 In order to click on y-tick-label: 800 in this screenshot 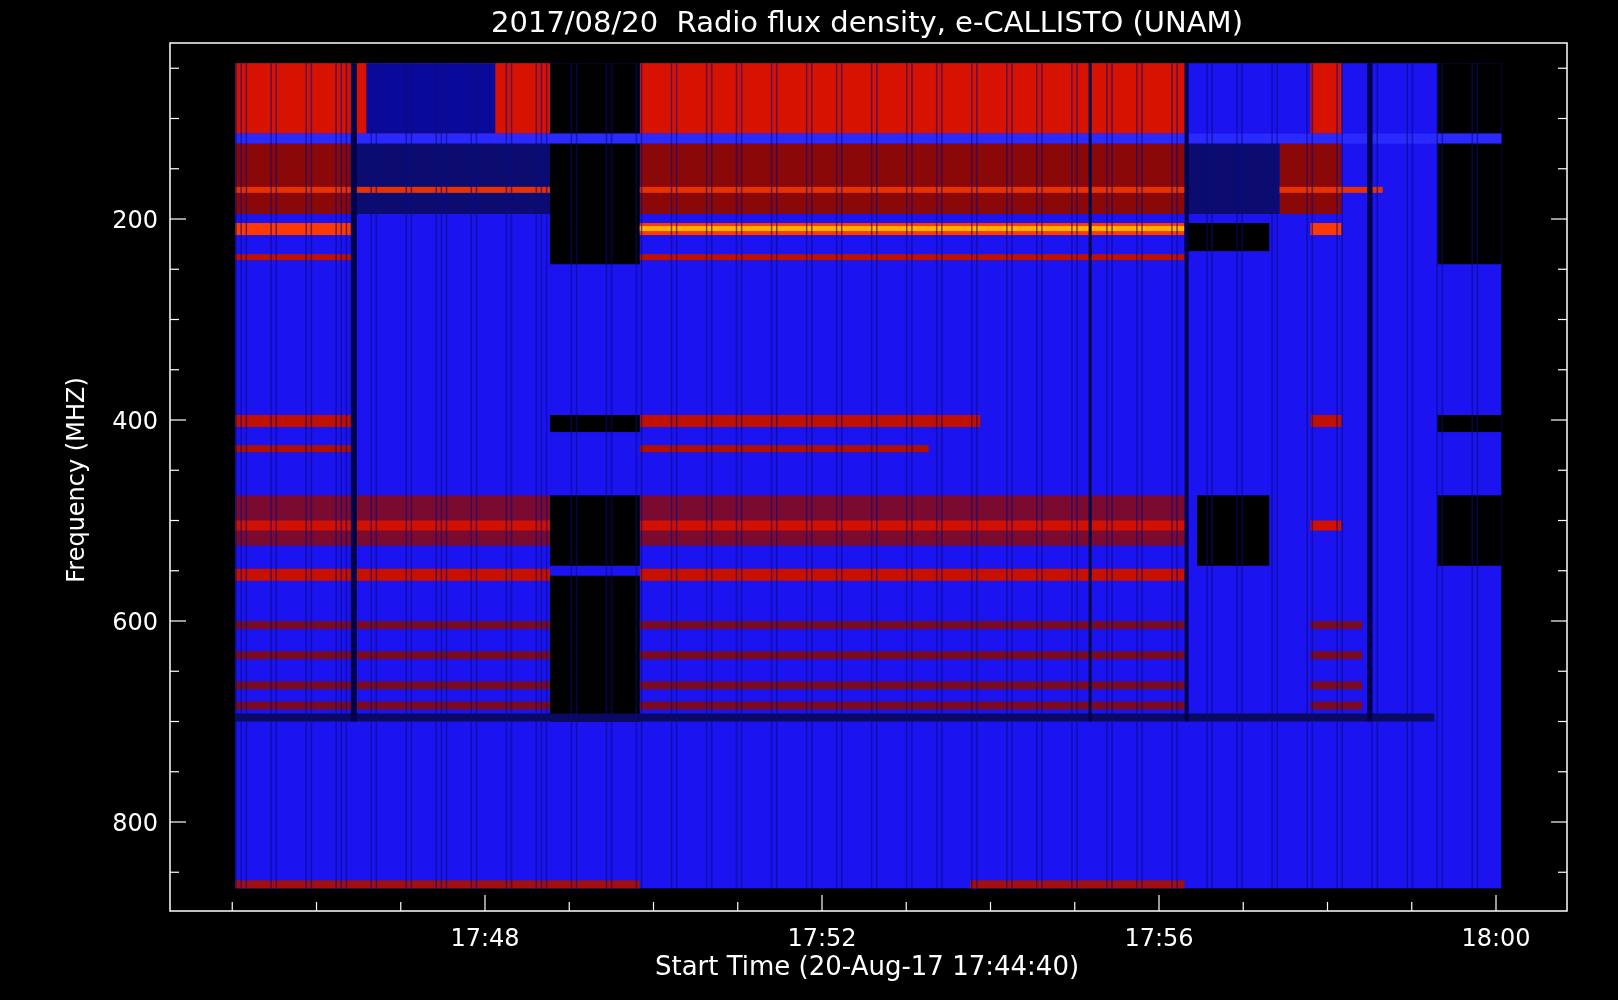, I will do `click(135, 823)`.